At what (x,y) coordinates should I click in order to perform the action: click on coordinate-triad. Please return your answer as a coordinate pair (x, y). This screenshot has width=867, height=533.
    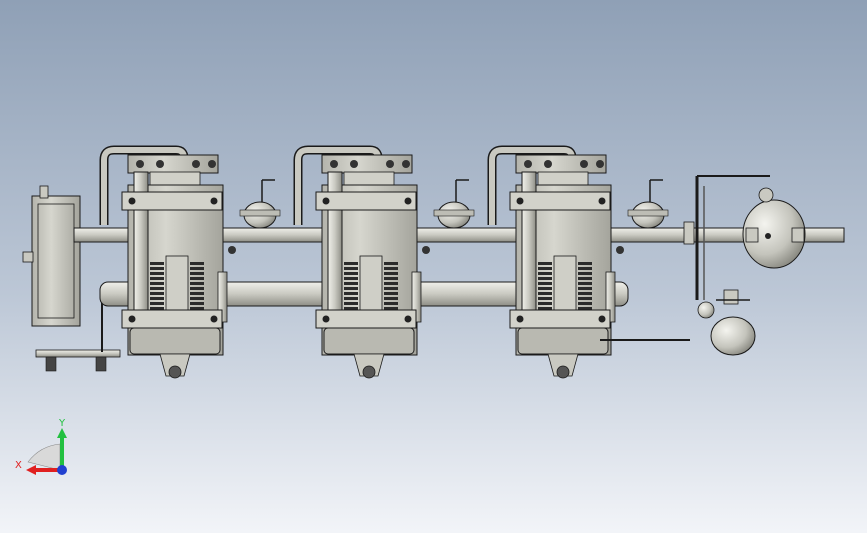
    Looking at the image, I should click on (46, 451).